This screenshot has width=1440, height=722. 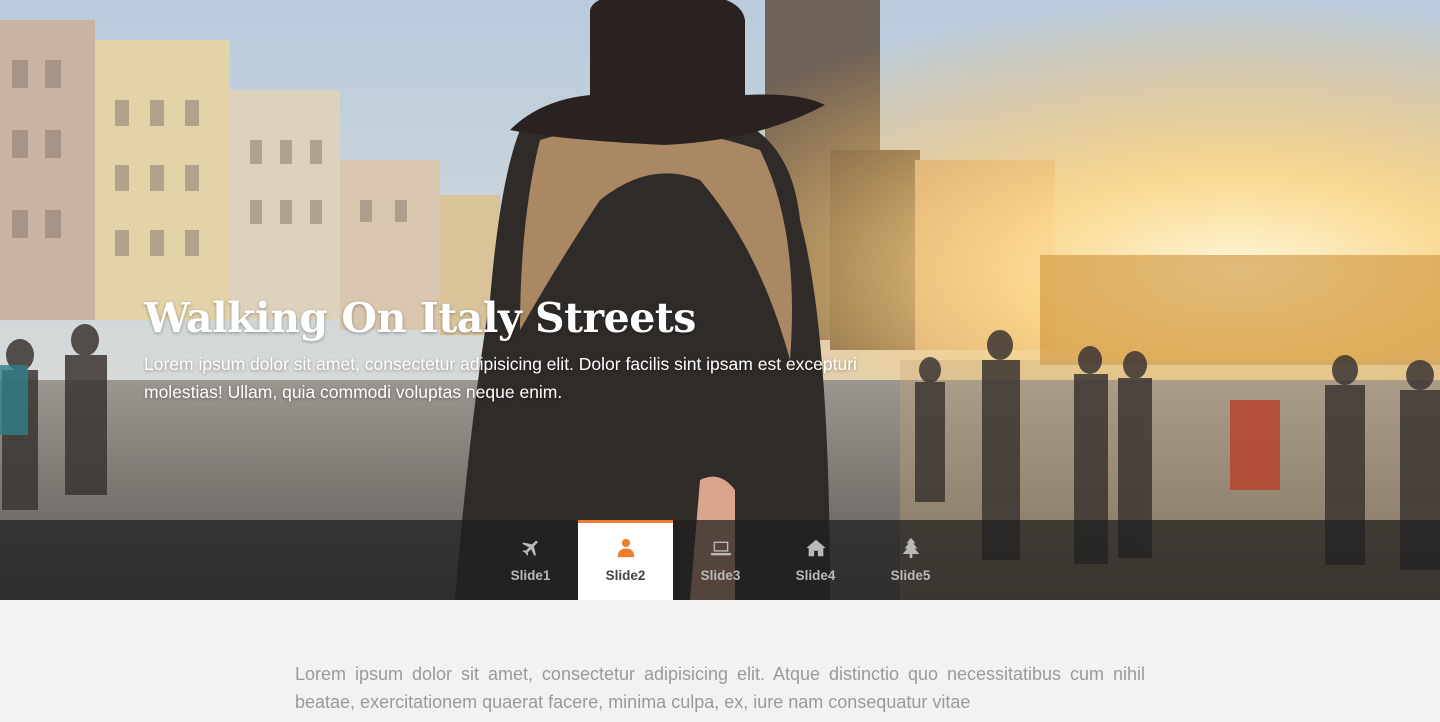 What do you see at coordinates (910, 575) in the screenshot?
I see `tab-label: Slide5` at bounding box center [910, 575].